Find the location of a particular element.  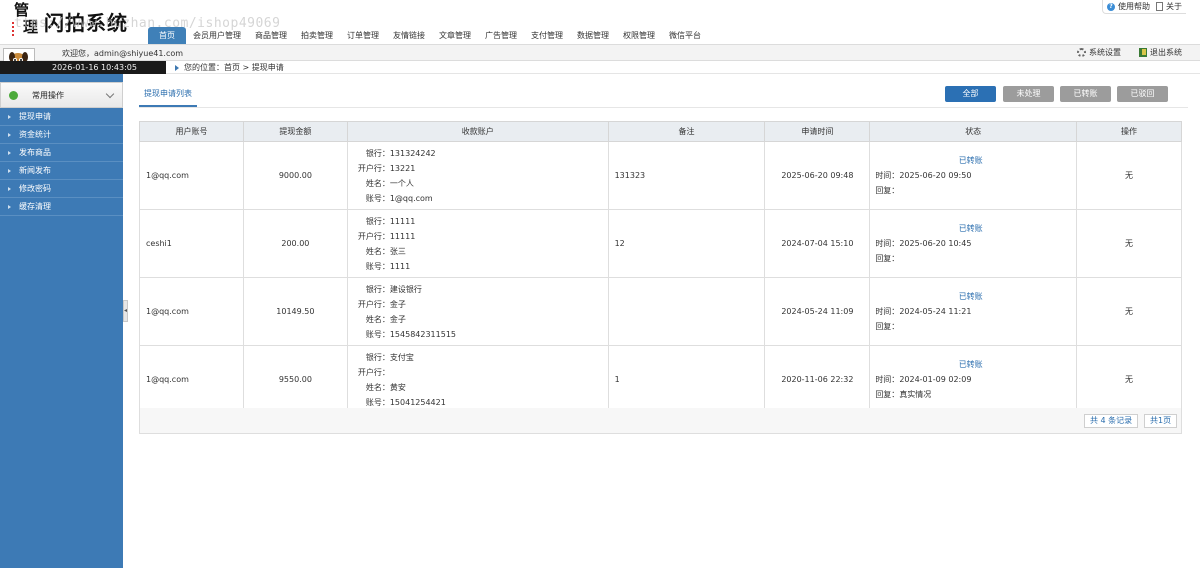

account-name: 姓名：张三 is located at coordinates (385, 251).